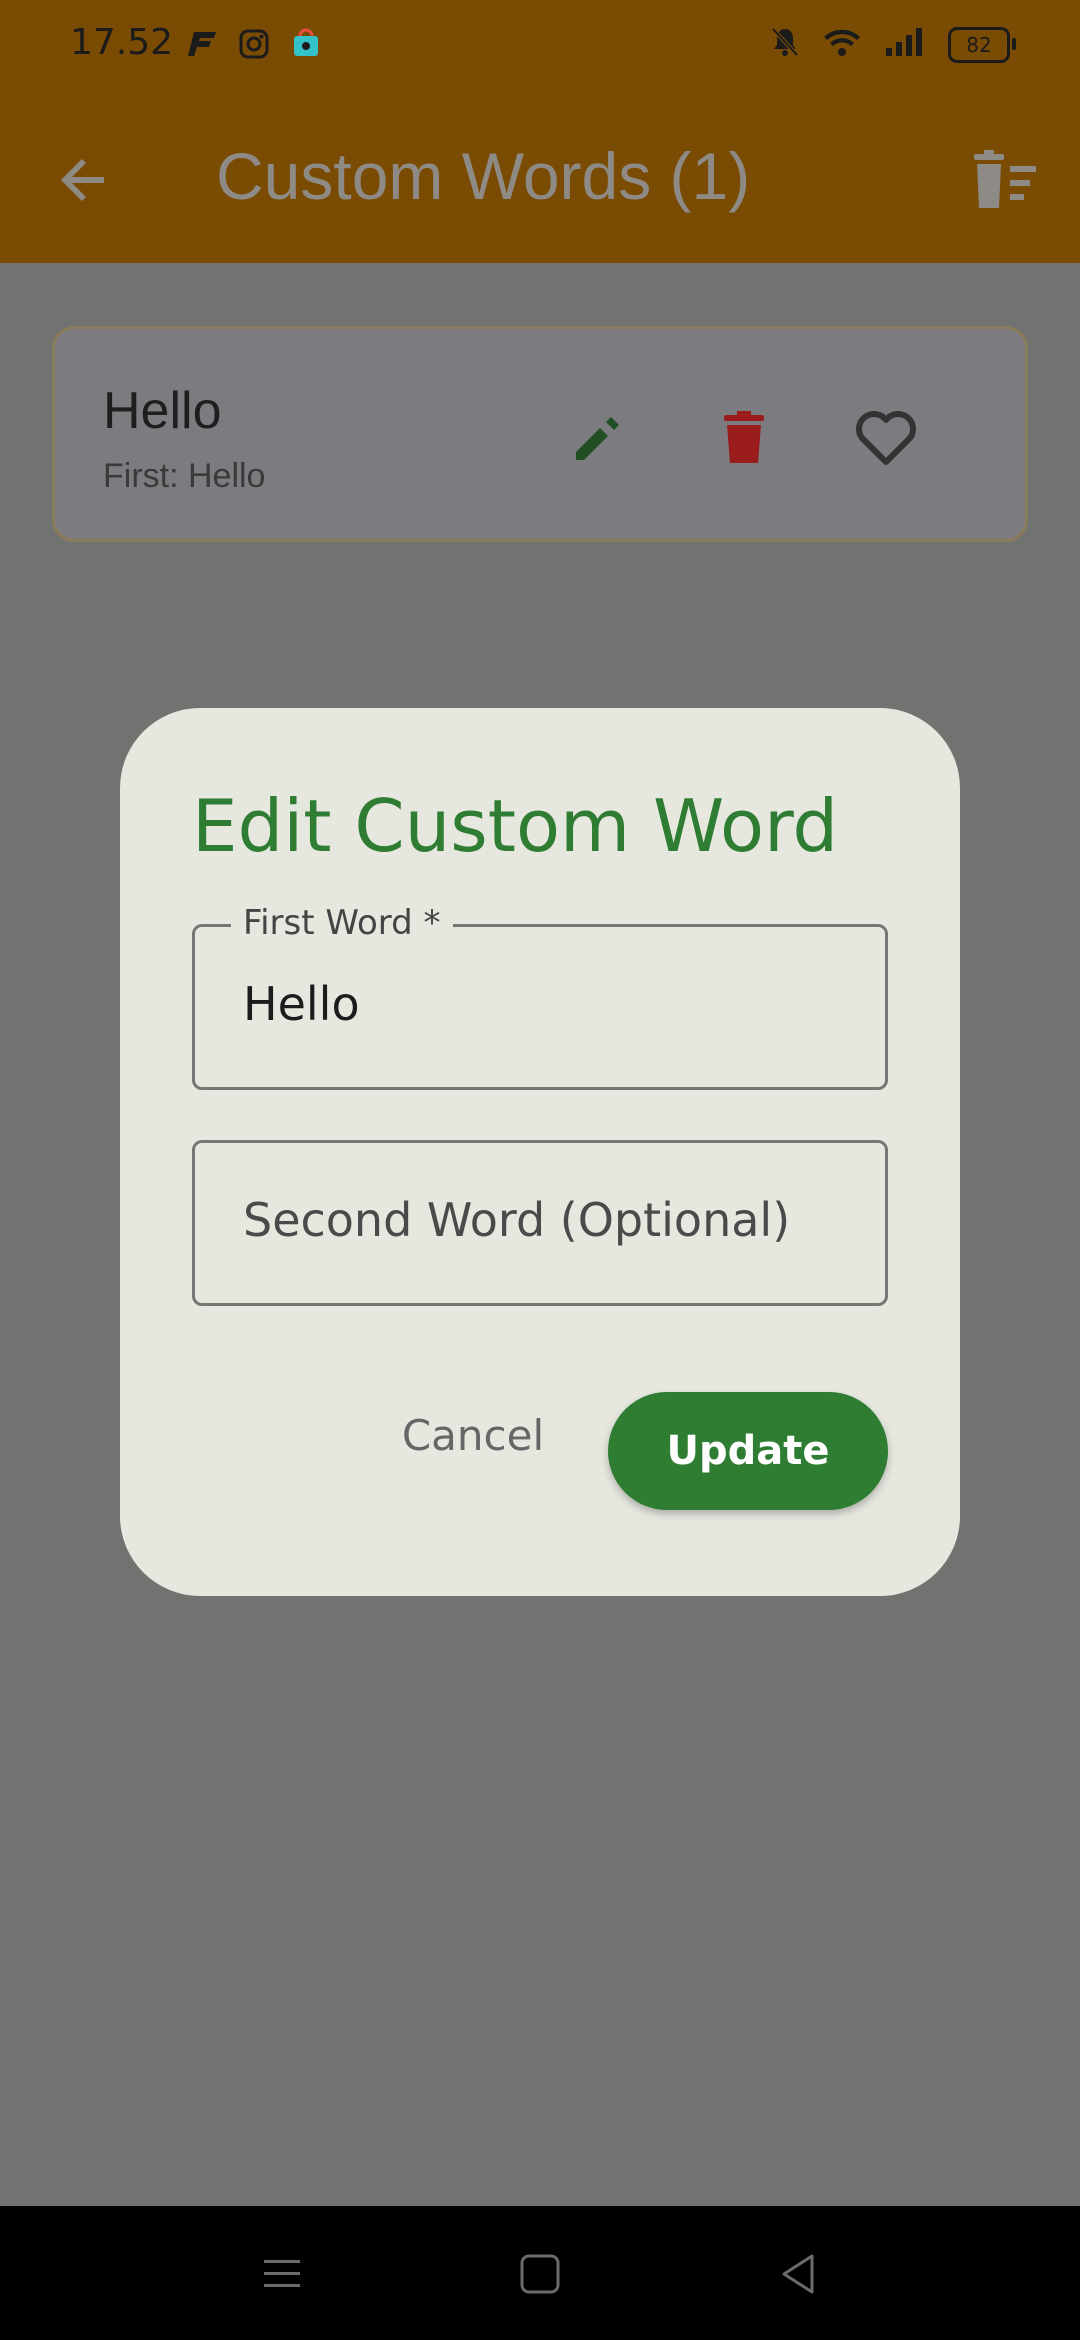 The height and width of the screenshot is (2340, 1080). I want to click on first-word-label: First Word *, so click(342, 923).